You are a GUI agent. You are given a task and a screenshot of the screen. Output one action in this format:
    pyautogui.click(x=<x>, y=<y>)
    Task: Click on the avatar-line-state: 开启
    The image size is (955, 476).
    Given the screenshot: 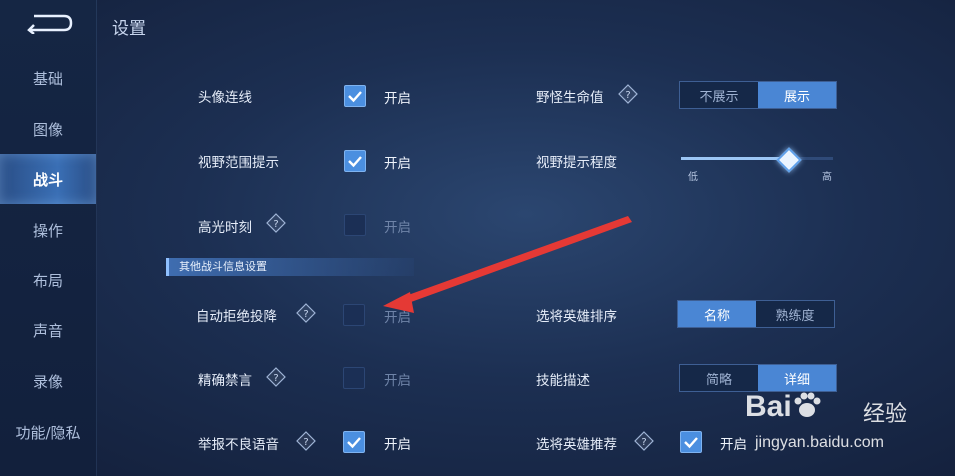 What is the action you would take?
    pyautogui.click(x=397, y=99)
    